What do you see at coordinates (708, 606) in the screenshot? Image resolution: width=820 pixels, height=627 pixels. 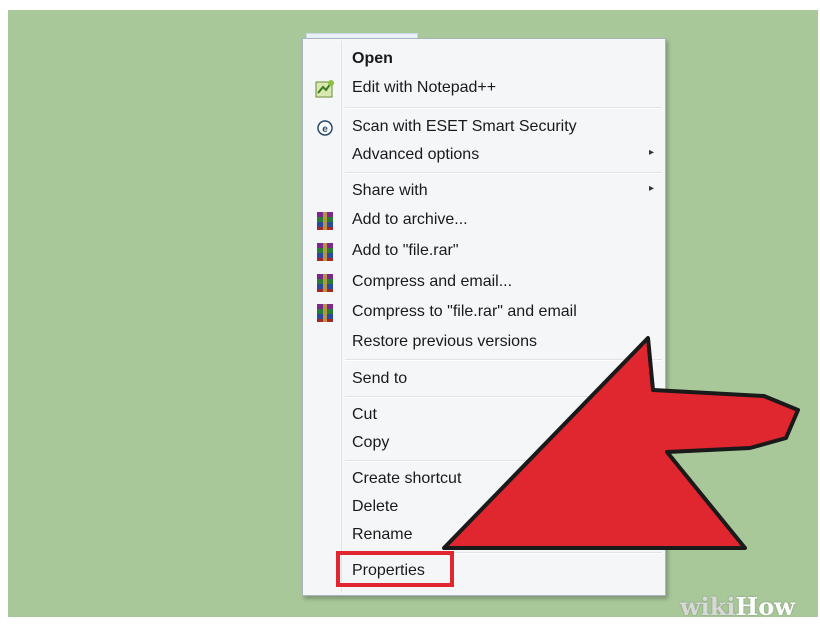 I see `watermark-wiki: wiki` at bounding box center [708, 606].